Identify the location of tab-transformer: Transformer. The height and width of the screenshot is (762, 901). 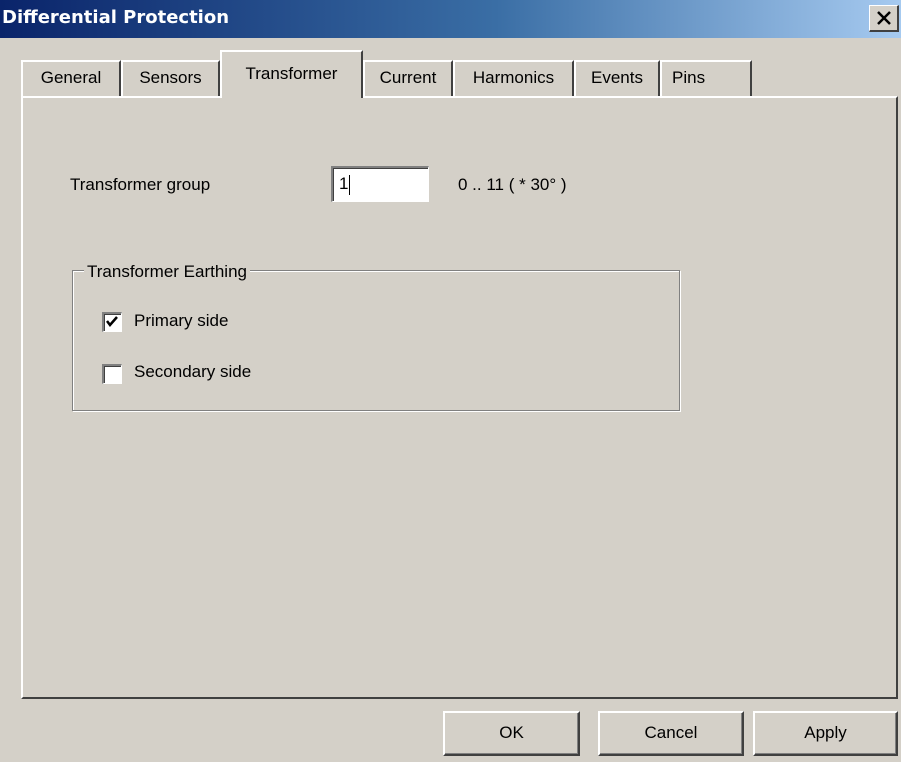
(291, 74).